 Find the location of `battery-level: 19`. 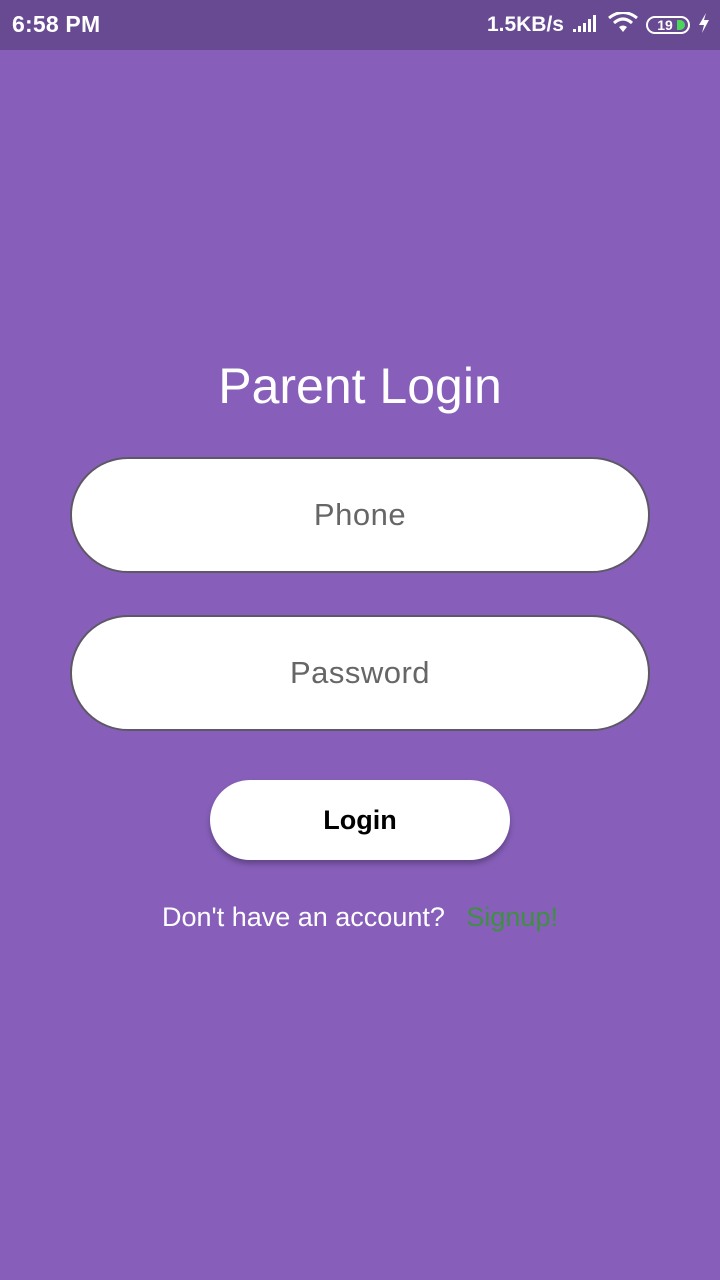

battery-level: 19 is located at coordinates (665, 25).